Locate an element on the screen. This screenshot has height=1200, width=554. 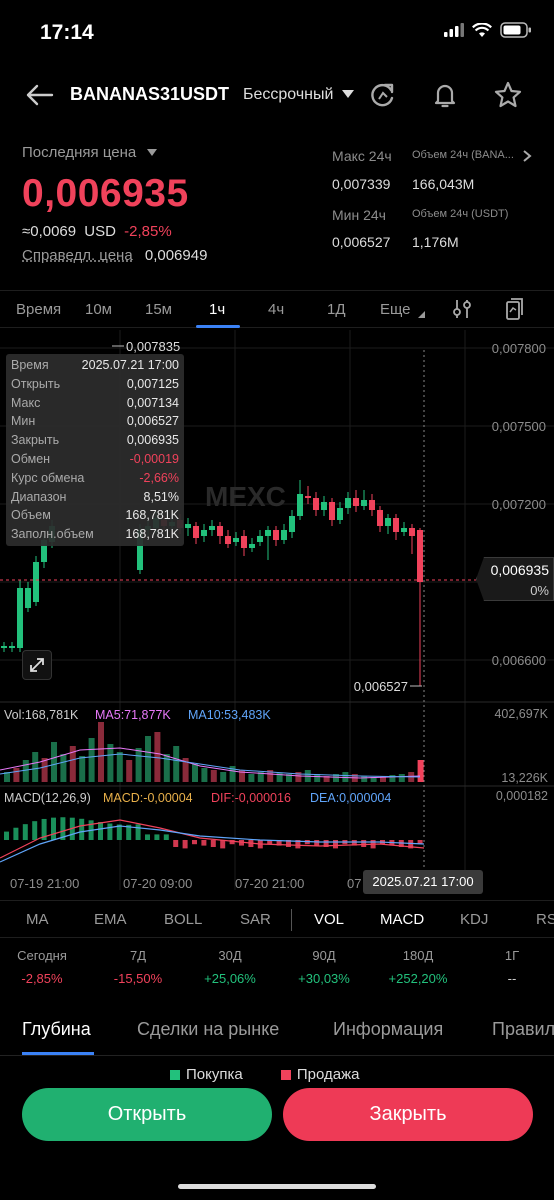
macd-name: MACD(12,26,9) is located at coordinates (47, 798).